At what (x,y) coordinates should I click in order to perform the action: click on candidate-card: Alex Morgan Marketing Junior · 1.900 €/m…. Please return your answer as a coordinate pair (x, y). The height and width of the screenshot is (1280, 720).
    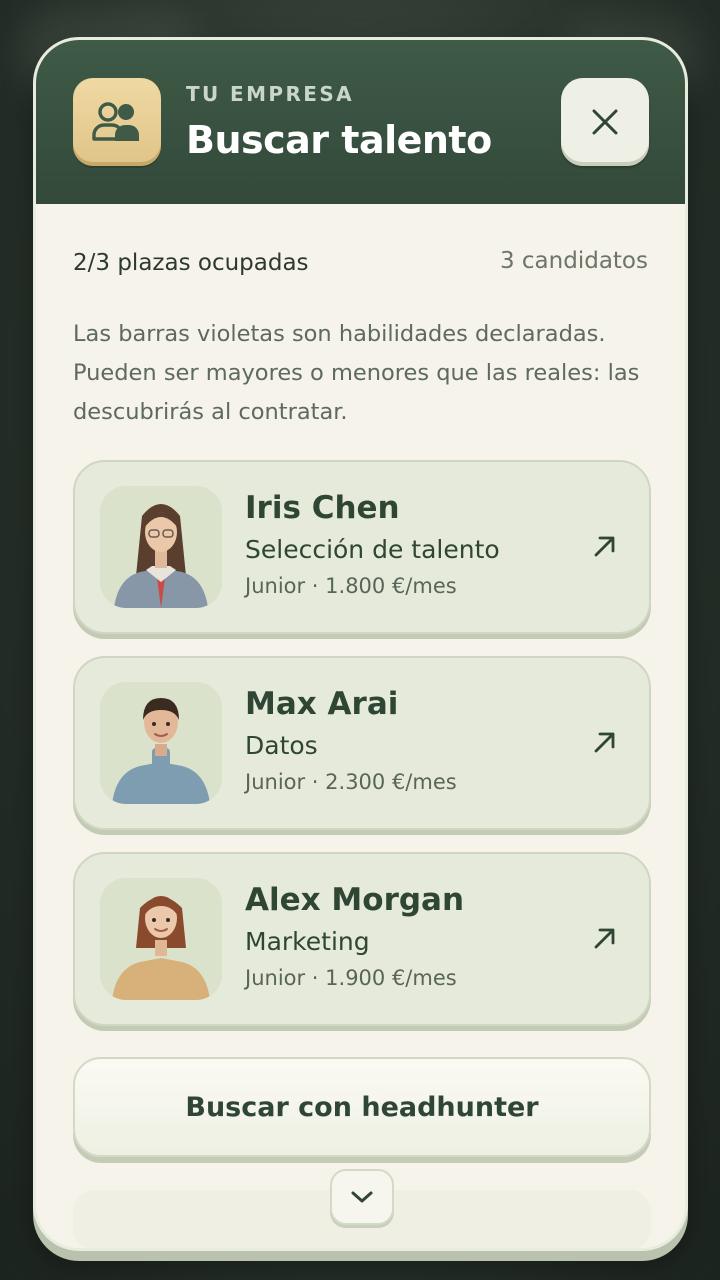
    Looking at the image, I should click on (362, 939).